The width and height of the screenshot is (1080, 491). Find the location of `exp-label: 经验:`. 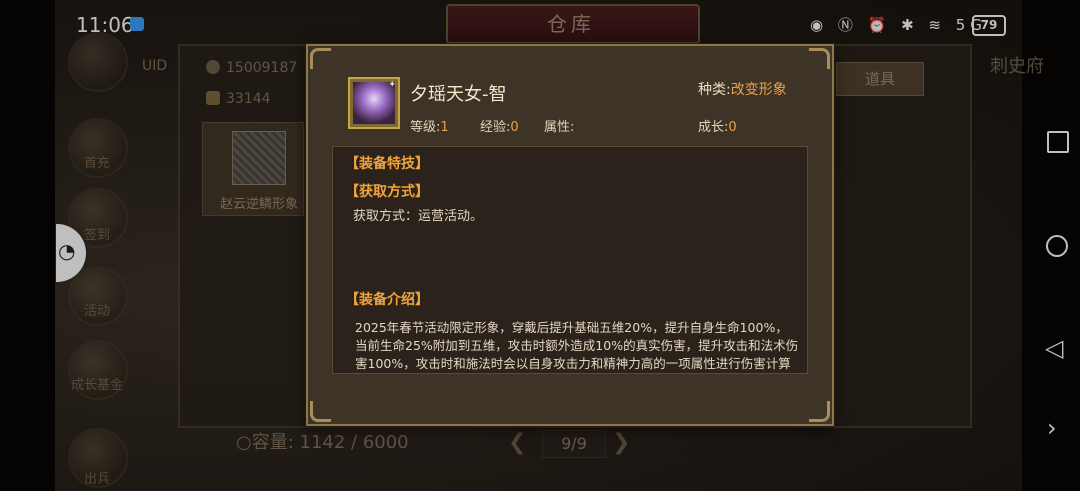

exp-label: 经验: is located at coordinates (495, 127).